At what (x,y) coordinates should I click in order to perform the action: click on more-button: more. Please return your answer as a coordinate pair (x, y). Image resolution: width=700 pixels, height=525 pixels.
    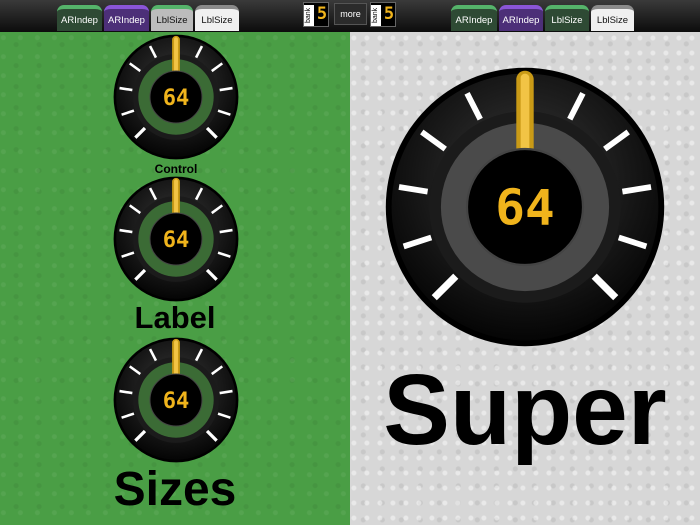
    Looking at the image, I should click on (350, 14).